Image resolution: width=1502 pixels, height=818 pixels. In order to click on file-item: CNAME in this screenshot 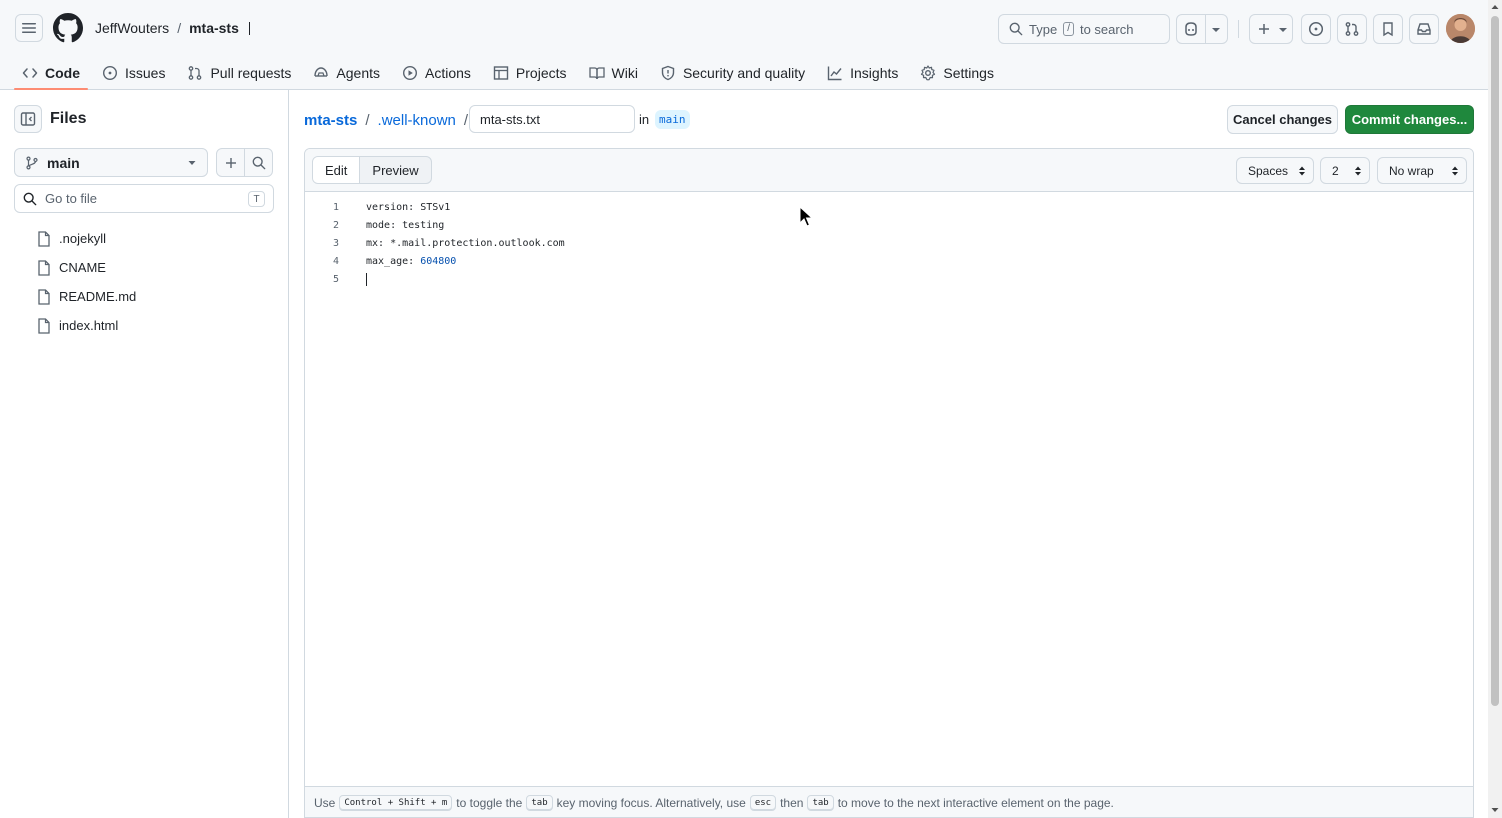, I will do `click(144, 267)`.